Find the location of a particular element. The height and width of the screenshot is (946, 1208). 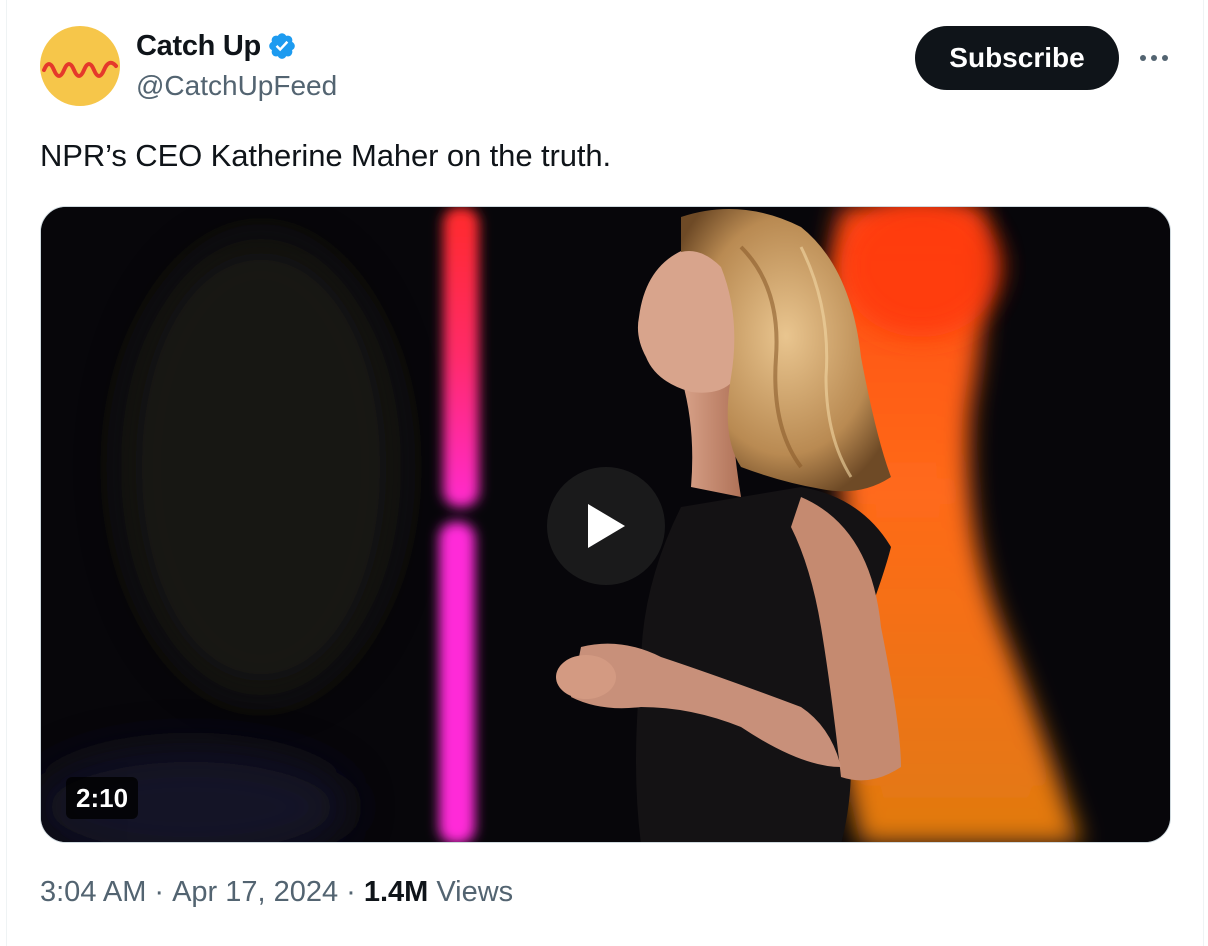

author-name-row: Catch Up is located at coordinates (216, 46).